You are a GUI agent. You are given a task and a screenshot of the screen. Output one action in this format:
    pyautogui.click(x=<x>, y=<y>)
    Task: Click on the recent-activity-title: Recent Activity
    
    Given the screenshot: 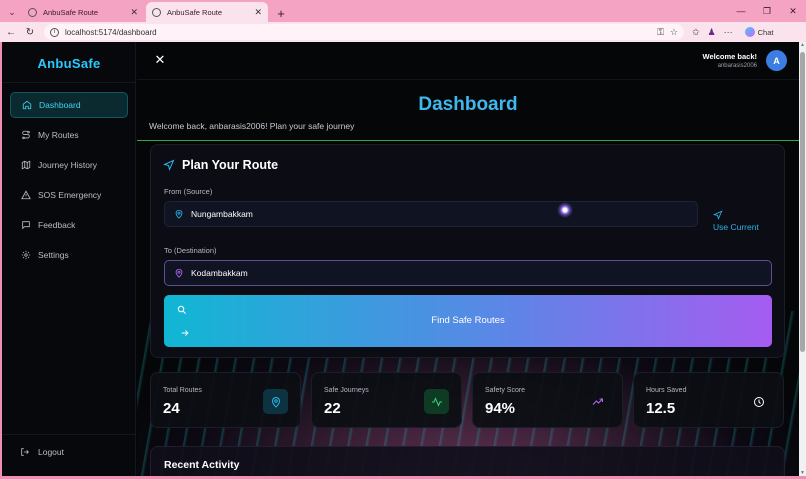 What is the action you would take?
    pyautogui.click(x=202, y=465)
    